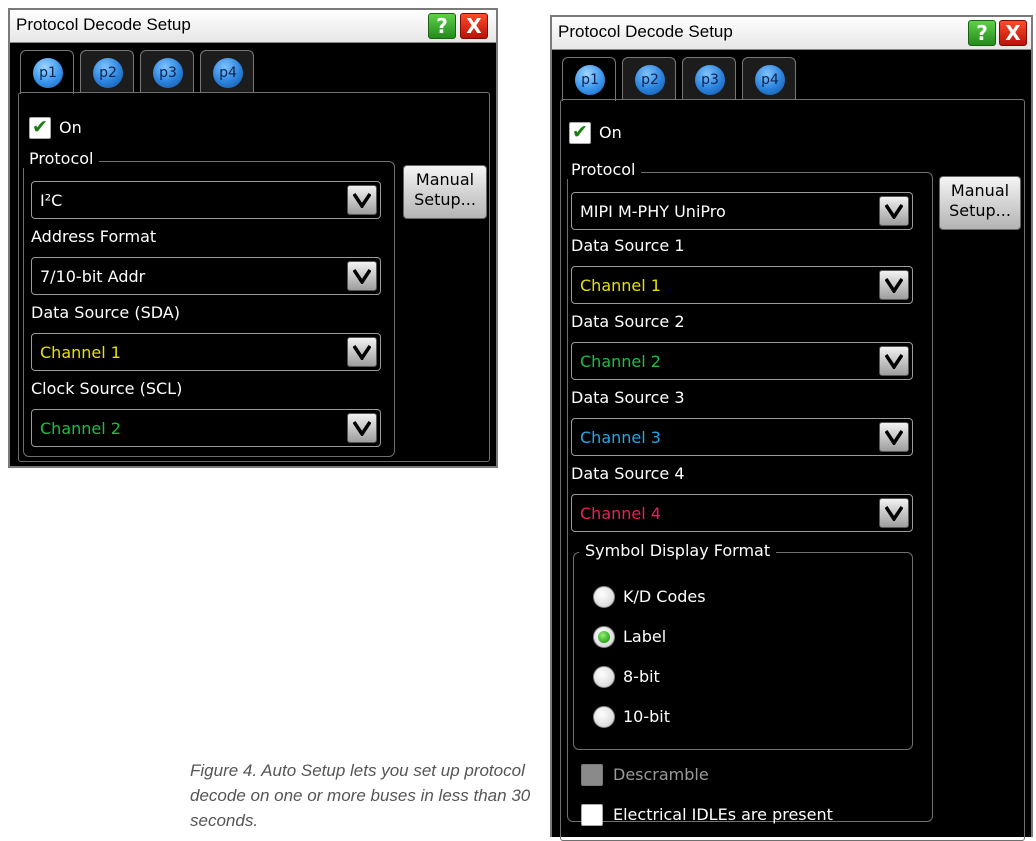 The image size is (1036, 841). What do you see at coordinates (604, 597) in the screenshot?
I see `radio-kd-codes` at bounding box center [604, 597].